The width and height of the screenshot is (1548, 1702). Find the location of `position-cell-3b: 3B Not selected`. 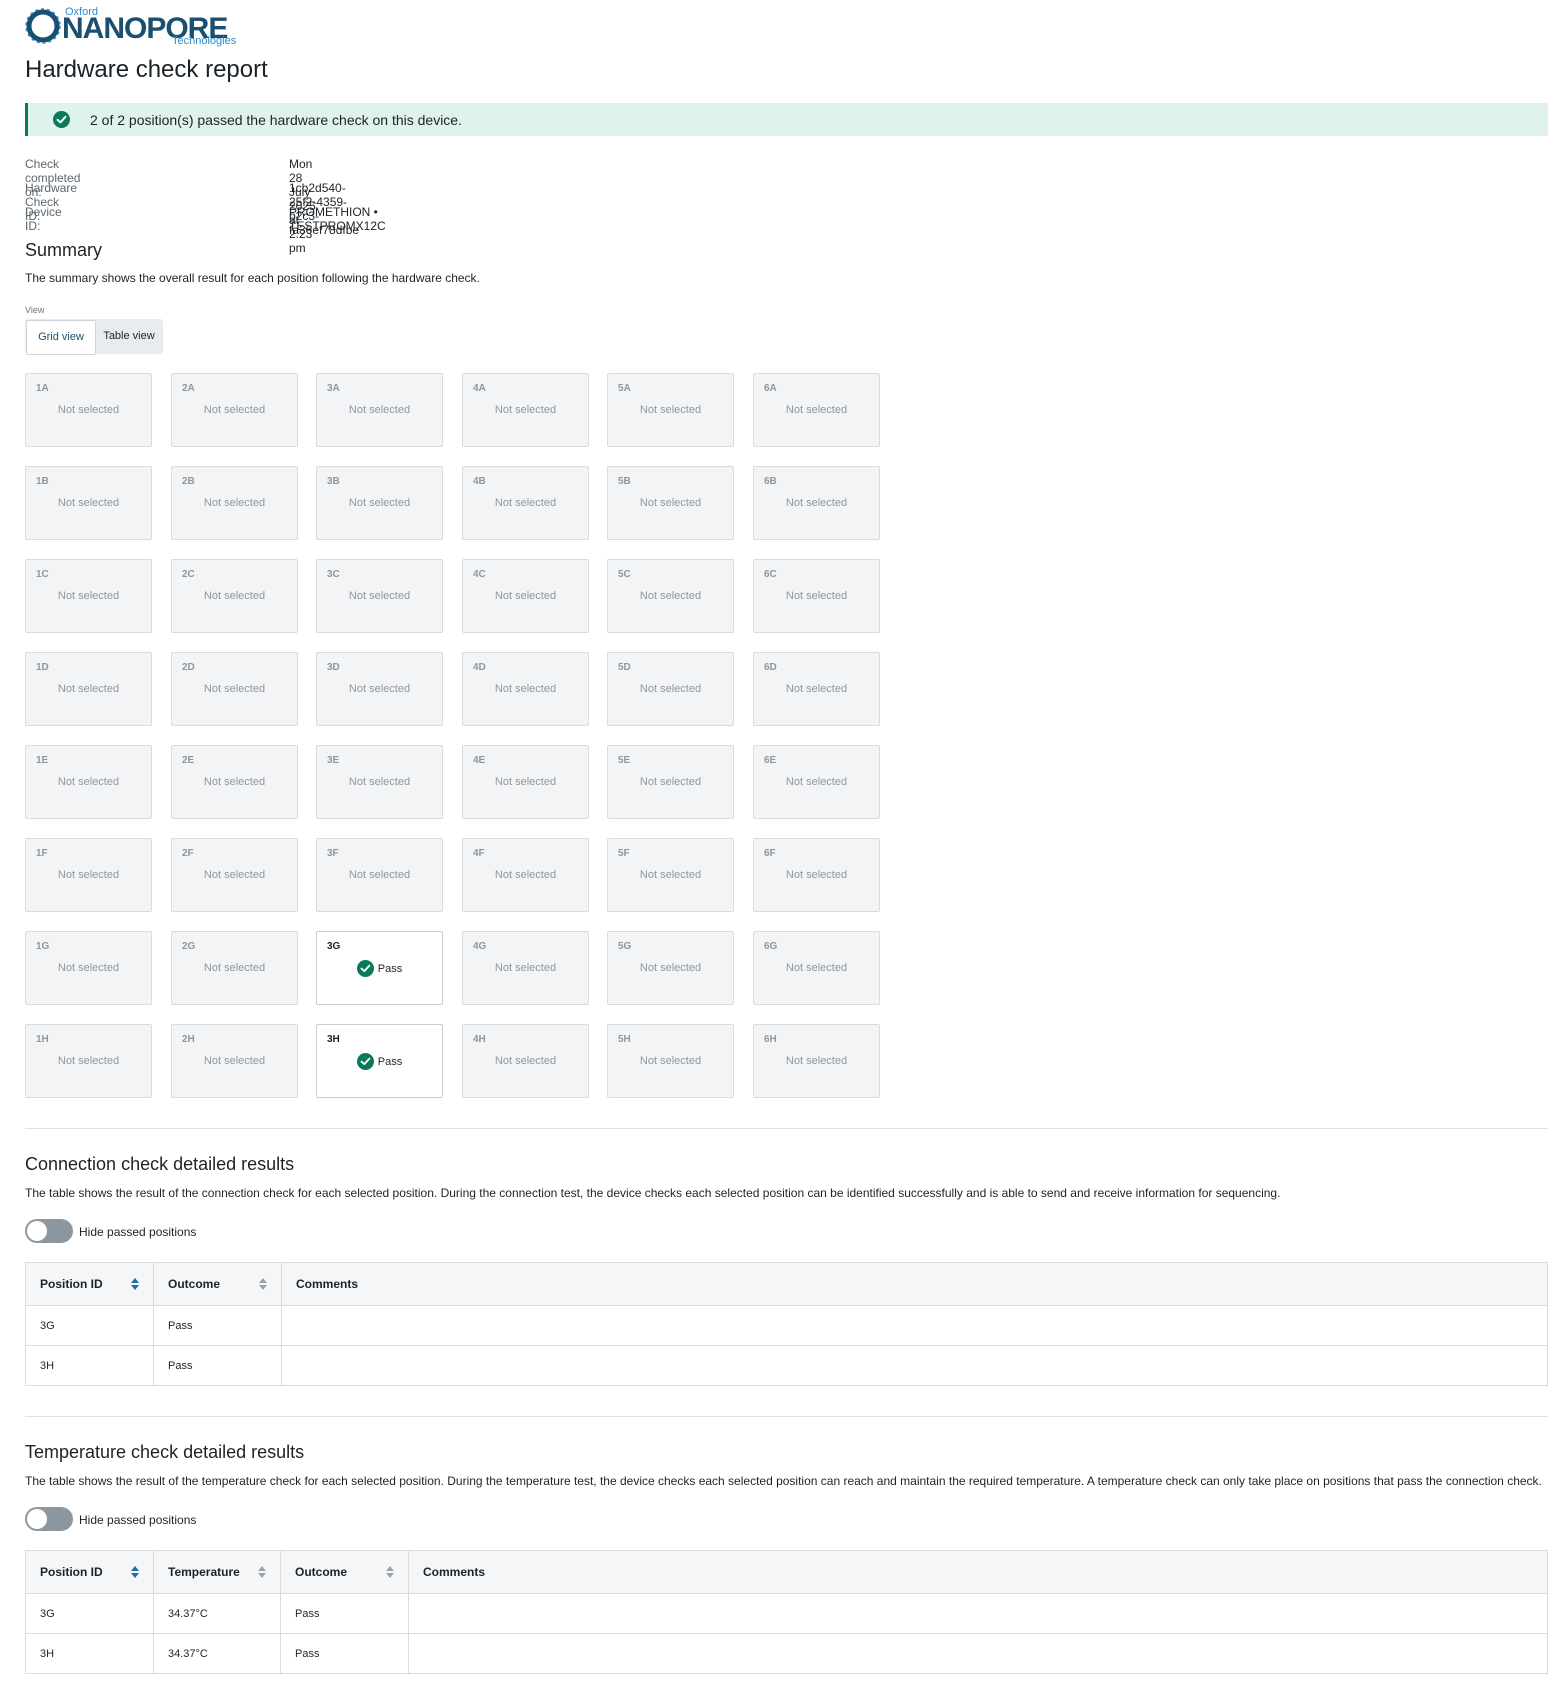

position-cell-3b: 3B Not selected is located at coordinates (379, 503).